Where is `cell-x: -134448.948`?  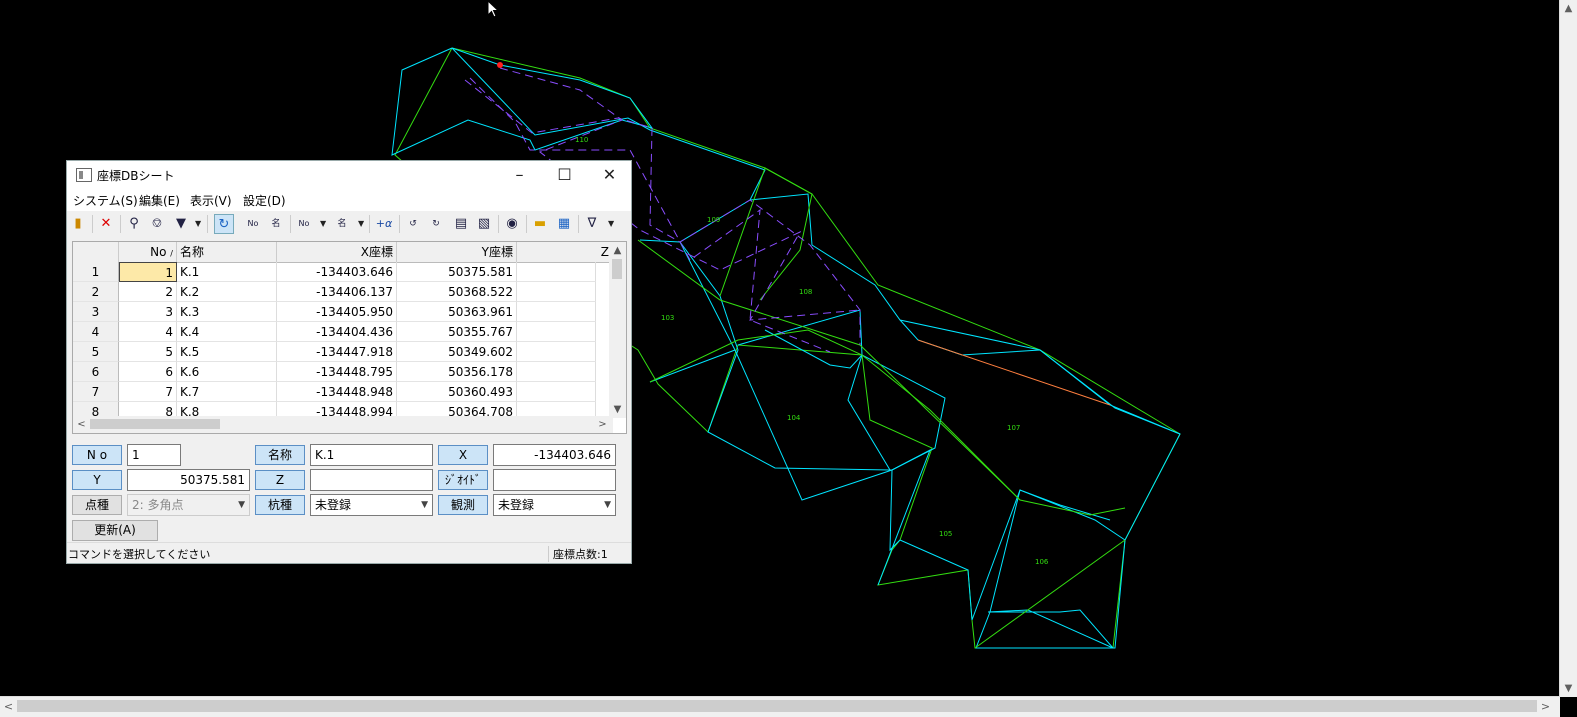
cell-x: -134448.948 is located at coordinates (337, 392).